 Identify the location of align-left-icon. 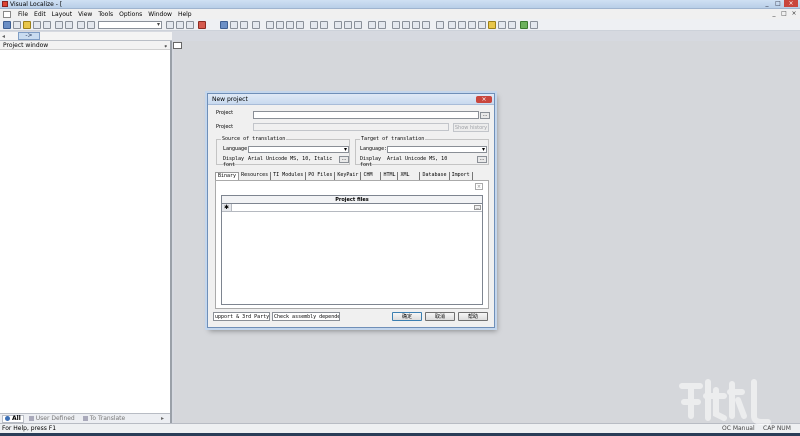
(270, 25).